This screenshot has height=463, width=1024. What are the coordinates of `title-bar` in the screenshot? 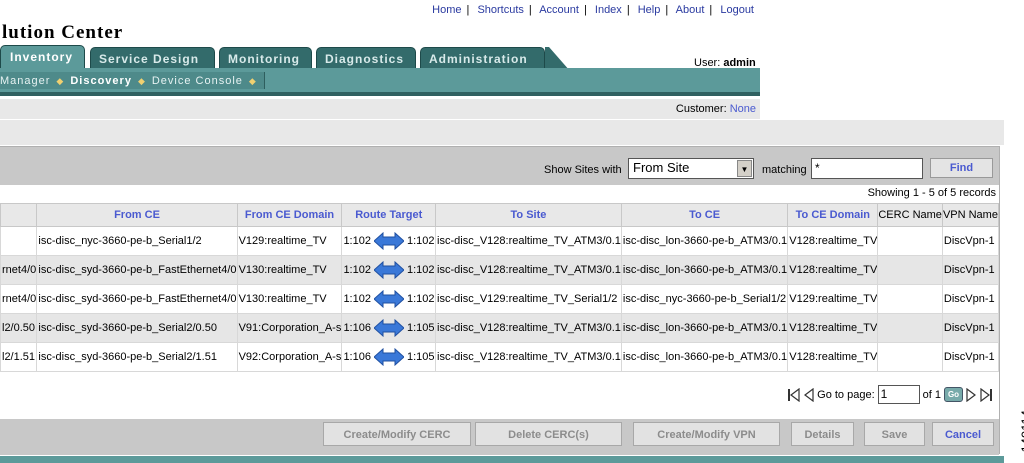 It's located at (502, 132).